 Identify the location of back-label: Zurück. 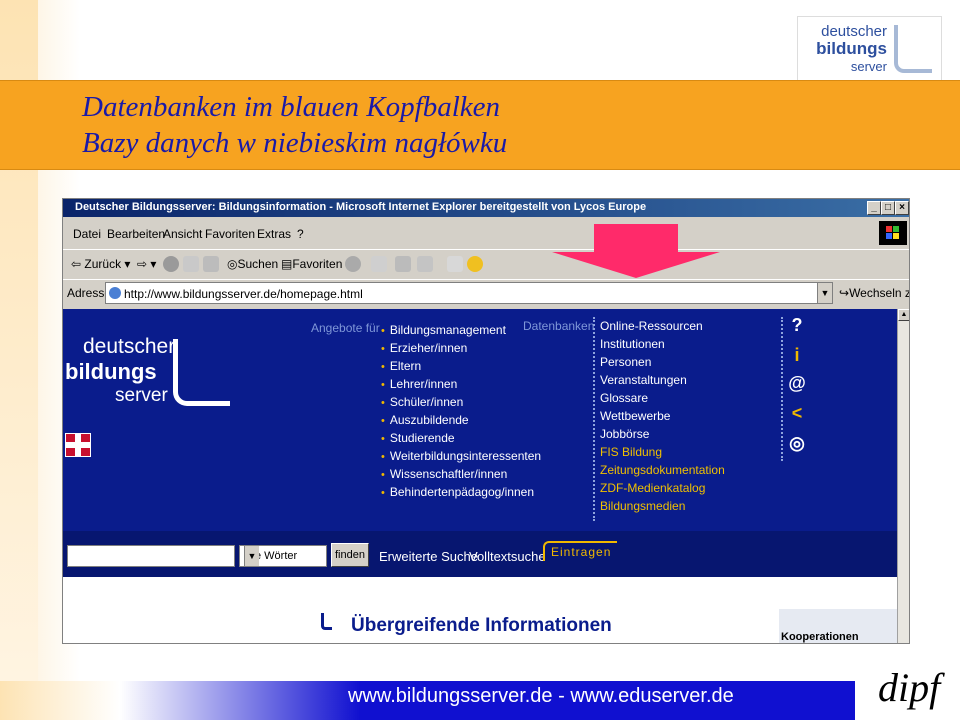
(103, 264).